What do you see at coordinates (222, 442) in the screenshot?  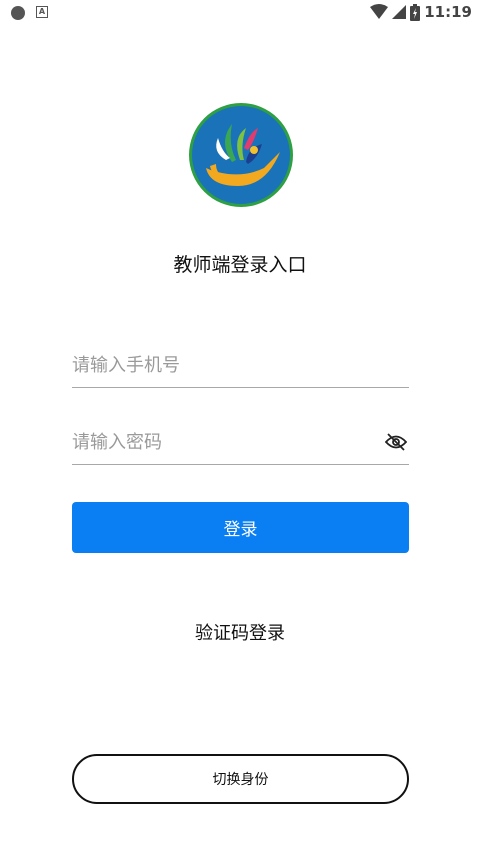 I see `password-input` at bounding box center [222, 442].